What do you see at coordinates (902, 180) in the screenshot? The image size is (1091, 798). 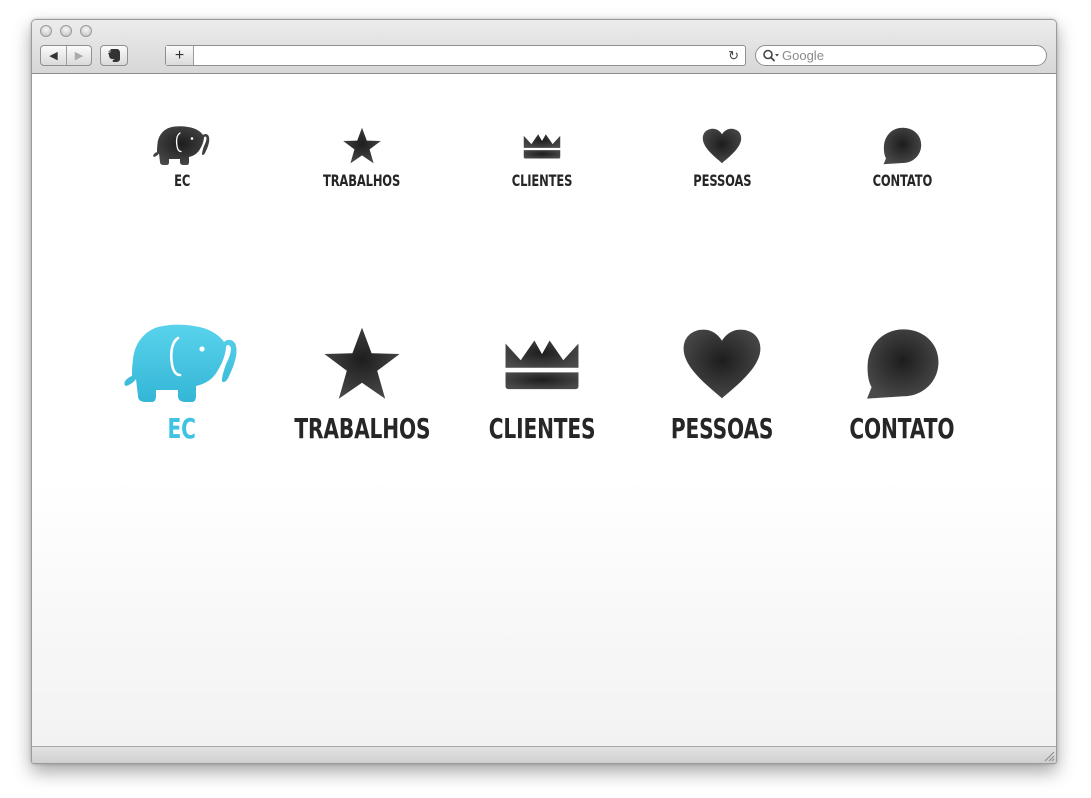 I see `nav-small-label: CONTATO` at bounding box center [902, 180].